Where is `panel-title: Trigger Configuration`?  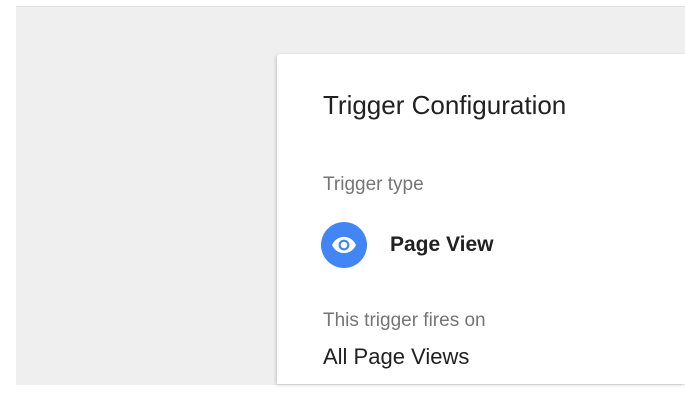 panel-title: Trigger Configuration is located at coordinates (445, 105).